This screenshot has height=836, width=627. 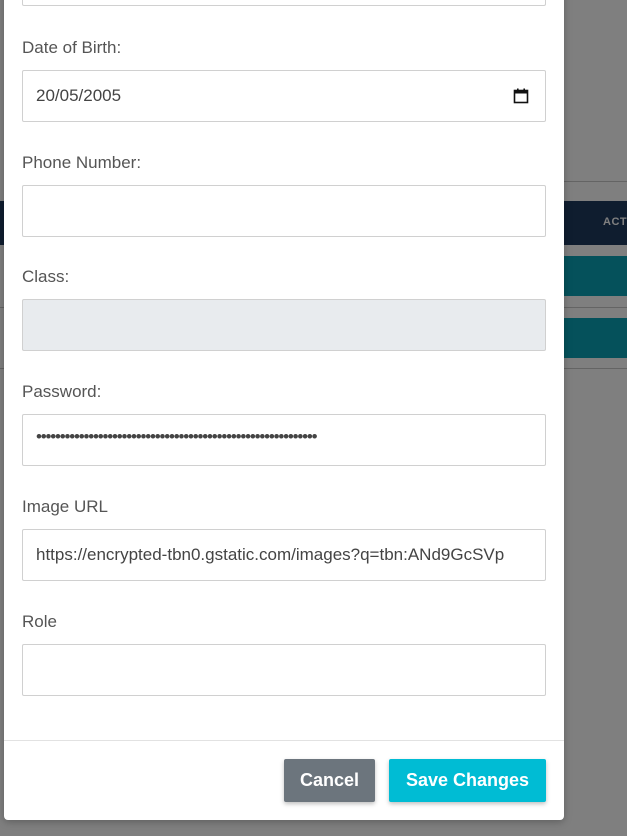 I want to click on phone-number-input, so click(x=284, y=211).